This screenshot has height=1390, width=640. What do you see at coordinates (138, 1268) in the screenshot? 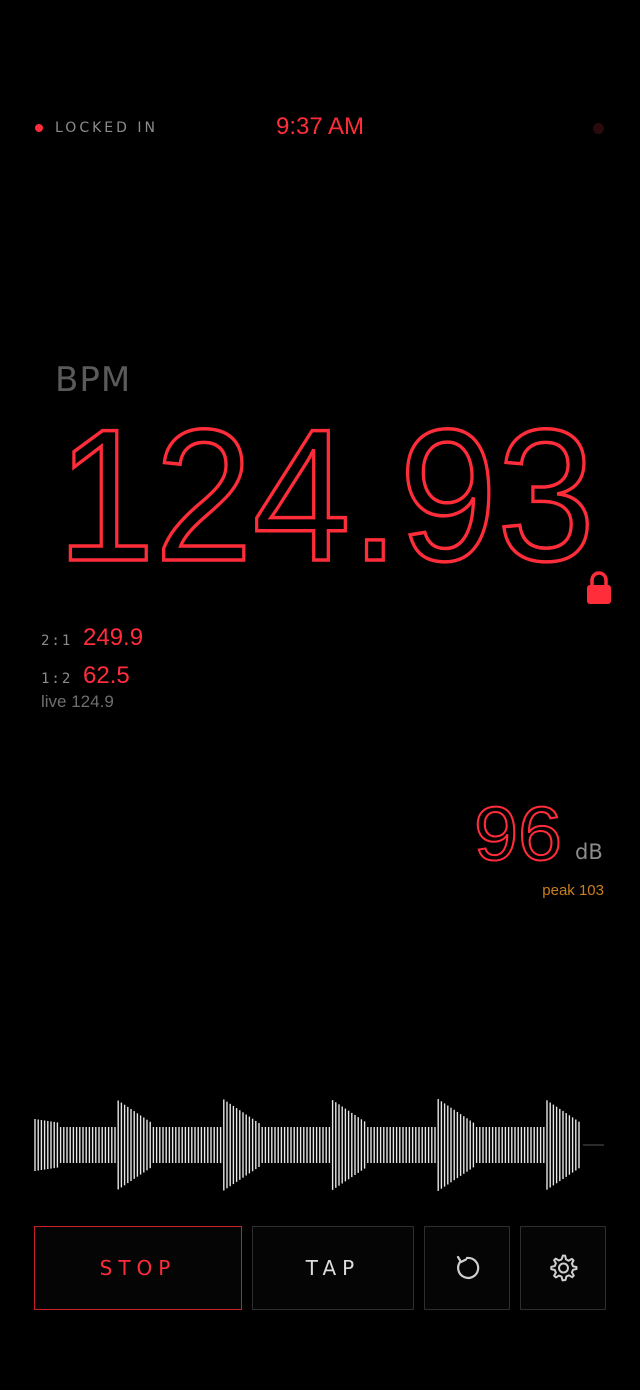
I see `stop-button: STOP` at bounding box center [138, 1268].